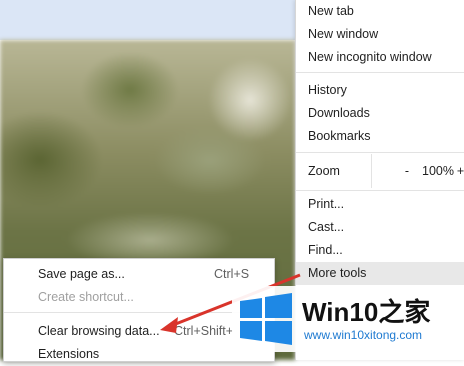 This screenshot has width=464, height=366. What do you see at coordinates (407, 171) in the screenshot?
I see `zoom-out-button: -` at bounding box center [407, 171].